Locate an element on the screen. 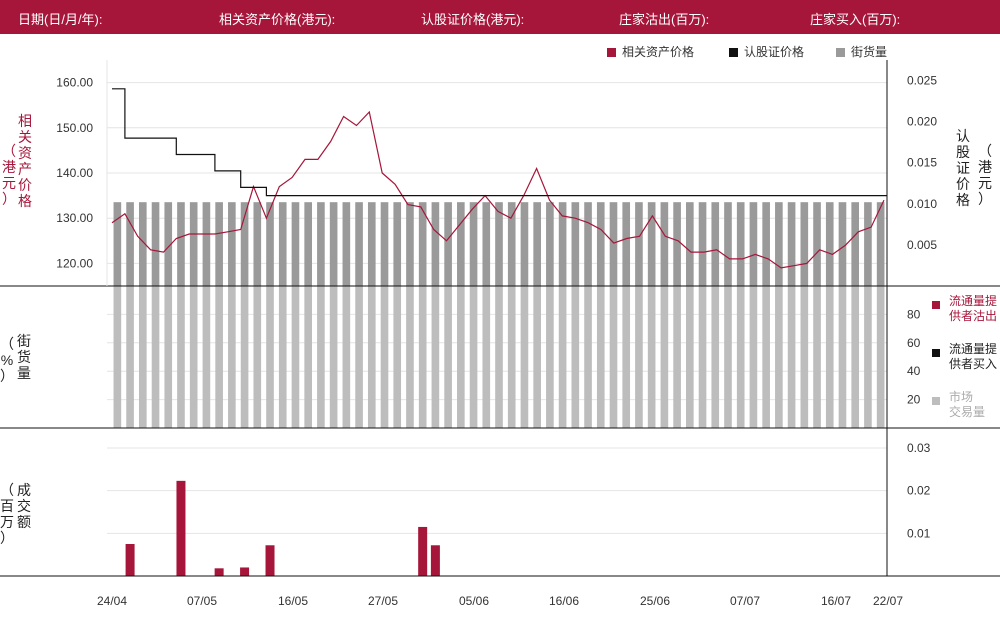 This screenshot has width=1000, height=620. left-tick-label: 120.00 is located at coordinates (74, 263).